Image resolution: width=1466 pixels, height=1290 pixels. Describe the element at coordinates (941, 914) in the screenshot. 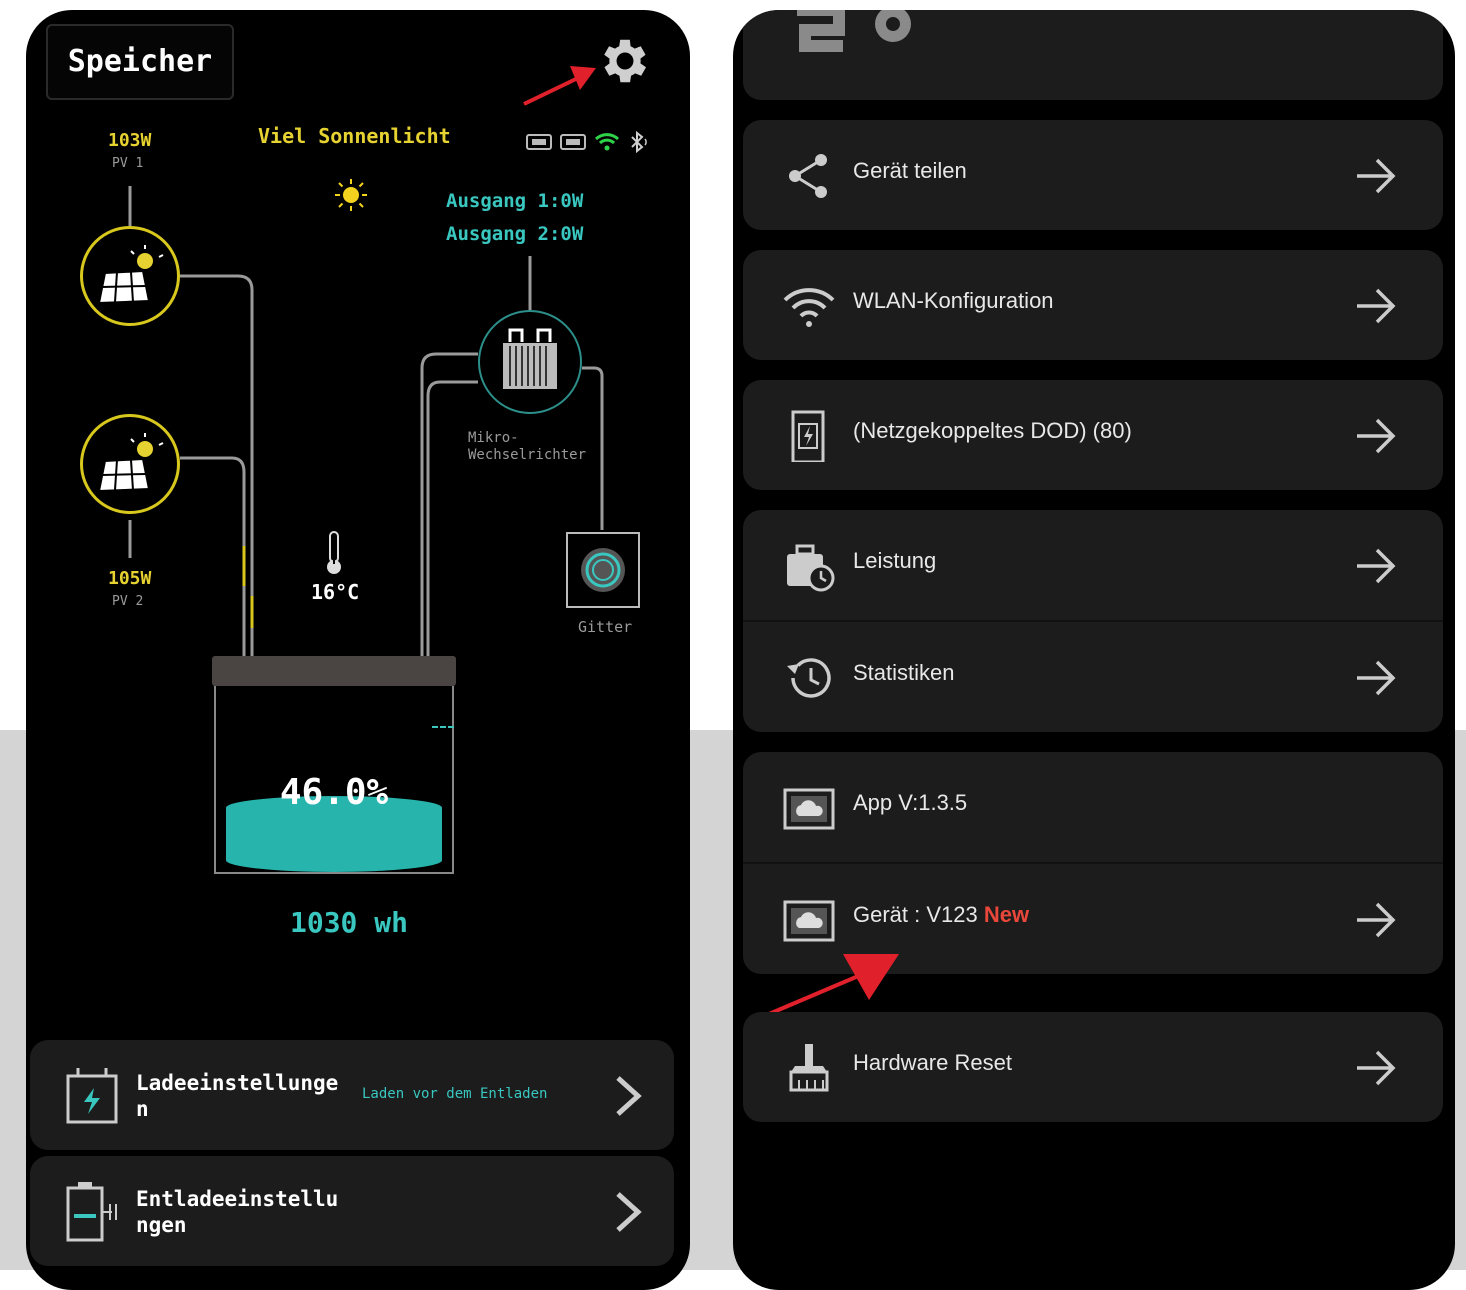

I see `device-firmware-label: Gerät : V123 New` at that location.